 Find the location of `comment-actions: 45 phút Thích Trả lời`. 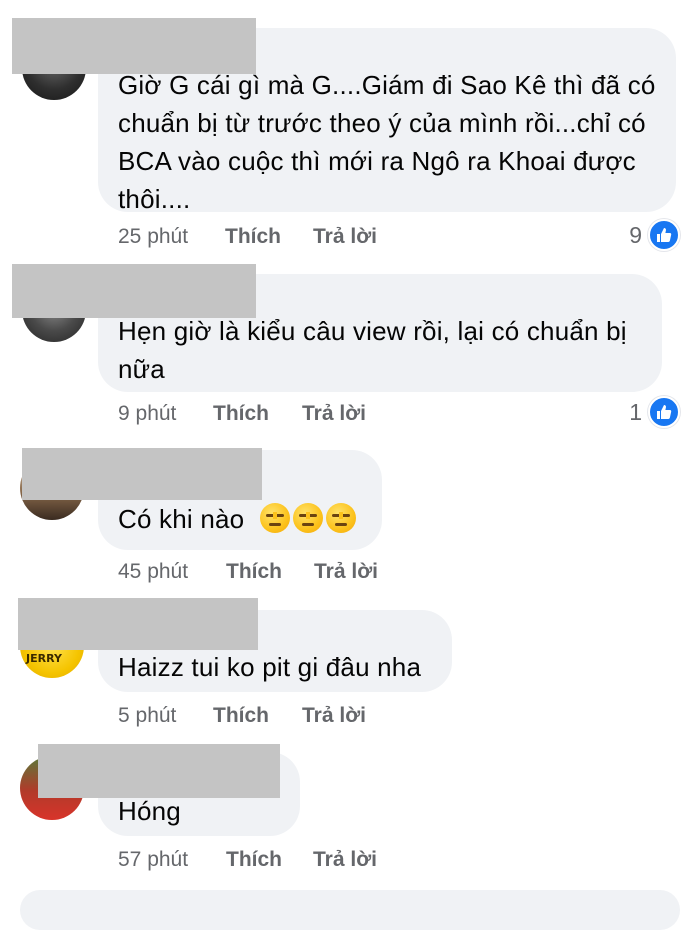

comment-actions: 45 phút Thích Trả lời is located at coordinates (268, 572).